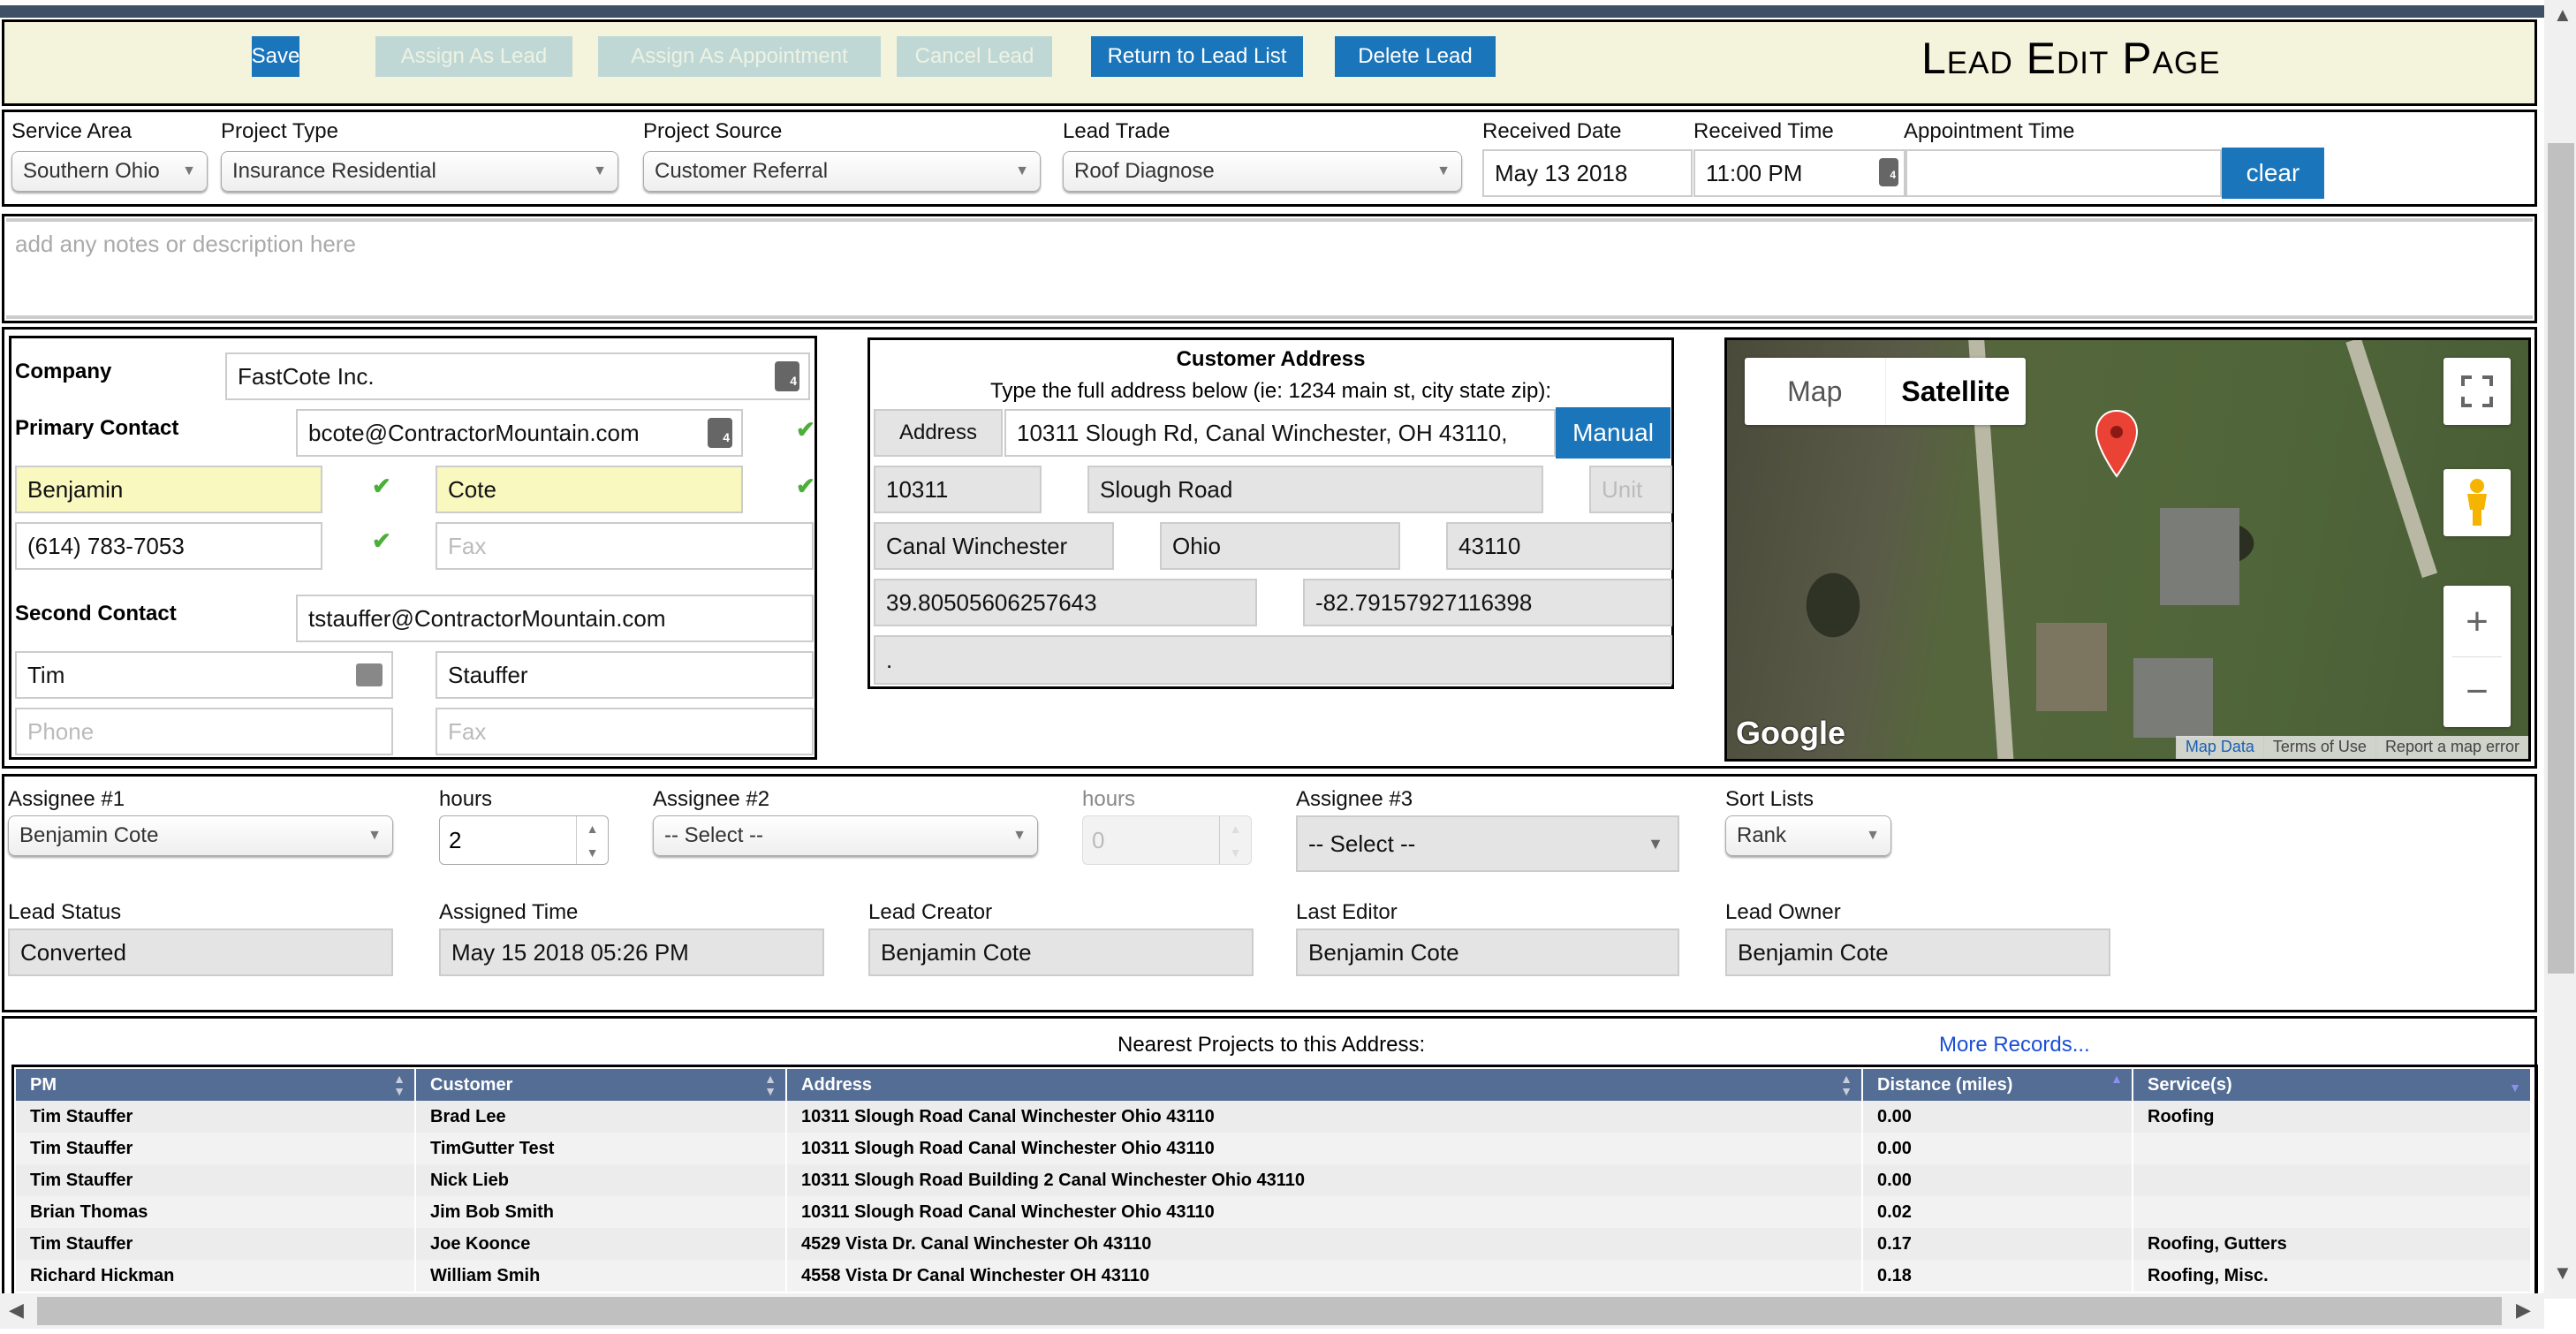  I want to click on report-map-error-link: Report a map error, so click(2452, 747).